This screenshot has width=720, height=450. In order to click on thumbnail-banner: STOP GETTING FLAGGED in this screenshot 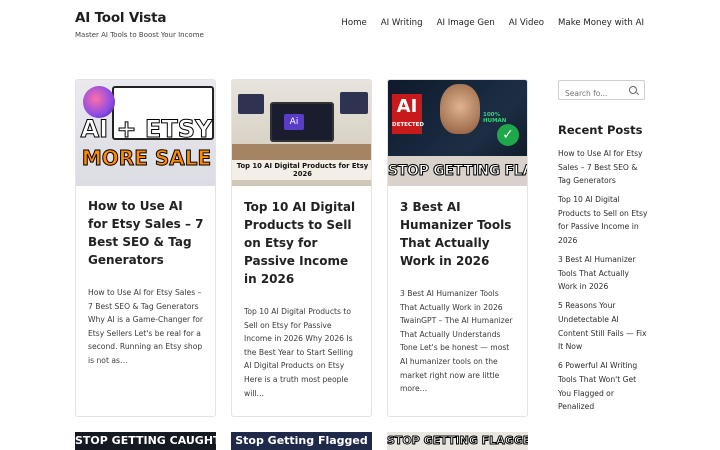, I will do `click(457, 171)`.